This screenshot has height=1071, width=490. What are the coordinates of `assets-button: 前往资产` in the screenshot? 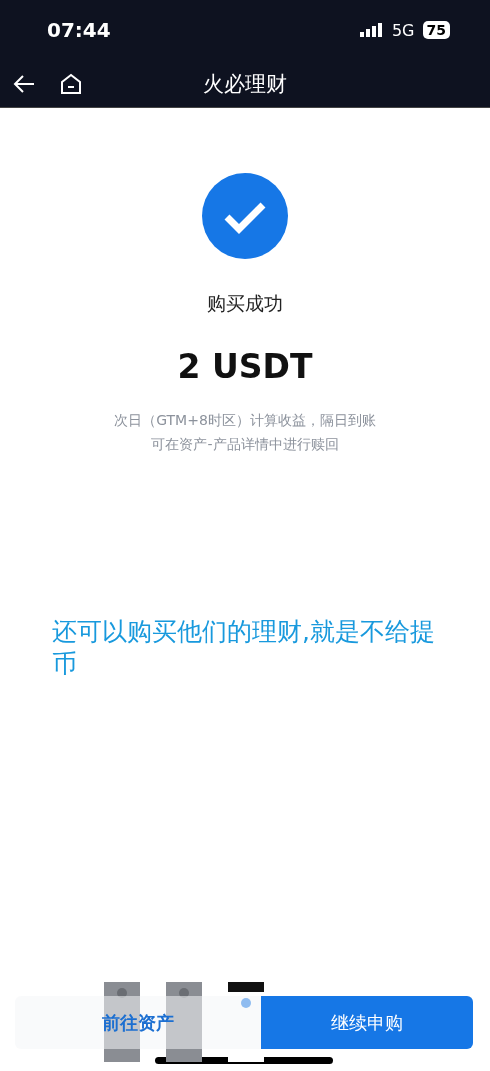 It's located at (138, 1022).